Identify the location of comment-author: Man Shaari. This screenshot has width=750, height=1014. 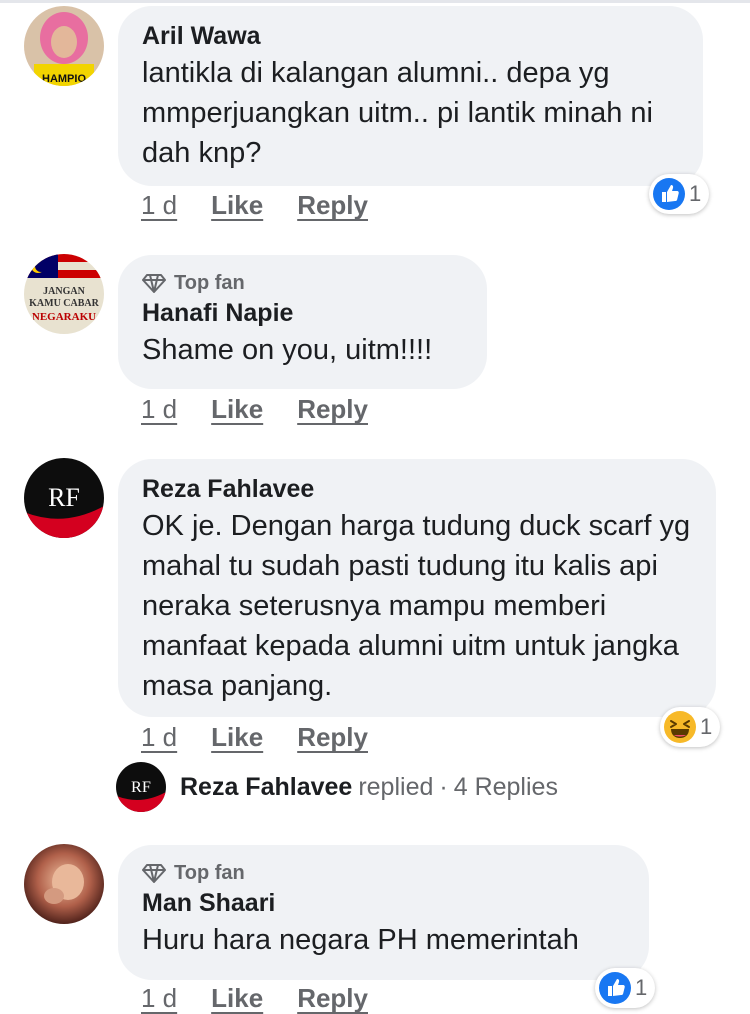
(383, 903).